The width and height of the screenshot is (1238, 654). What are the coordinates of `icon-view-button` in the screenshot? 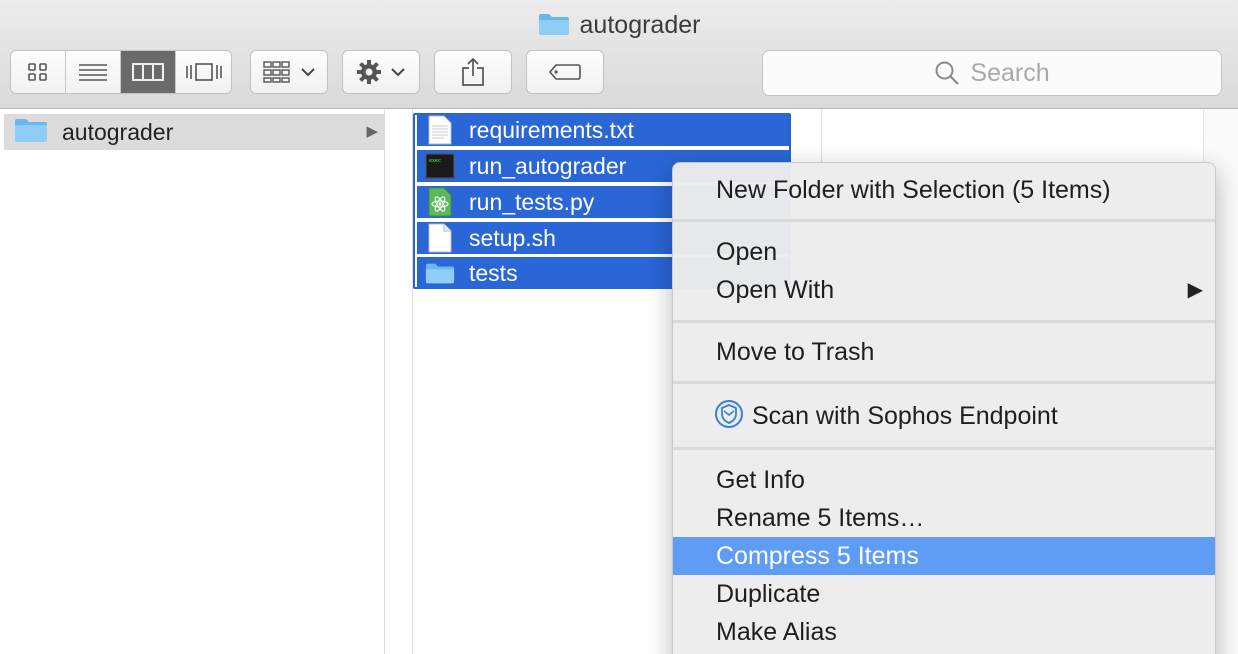 It's located at (38, 72).